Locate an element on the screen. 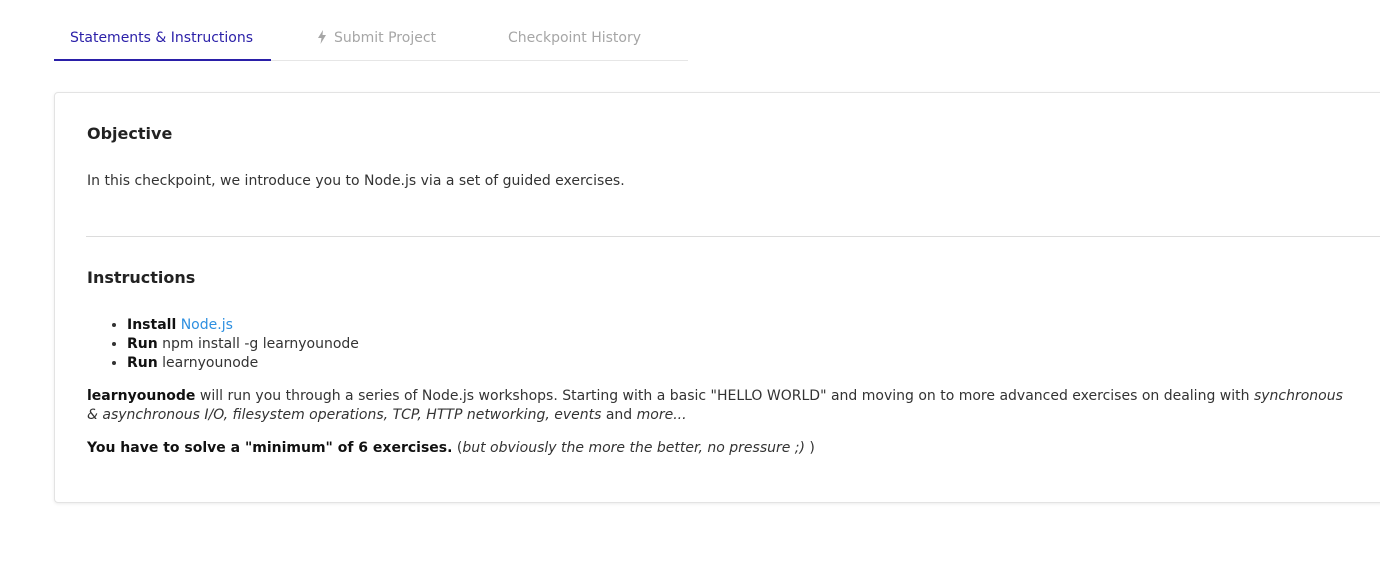 The image size is (1380, 581). step-command: npm install -g learnyounode is located at coordinates (260, 344).